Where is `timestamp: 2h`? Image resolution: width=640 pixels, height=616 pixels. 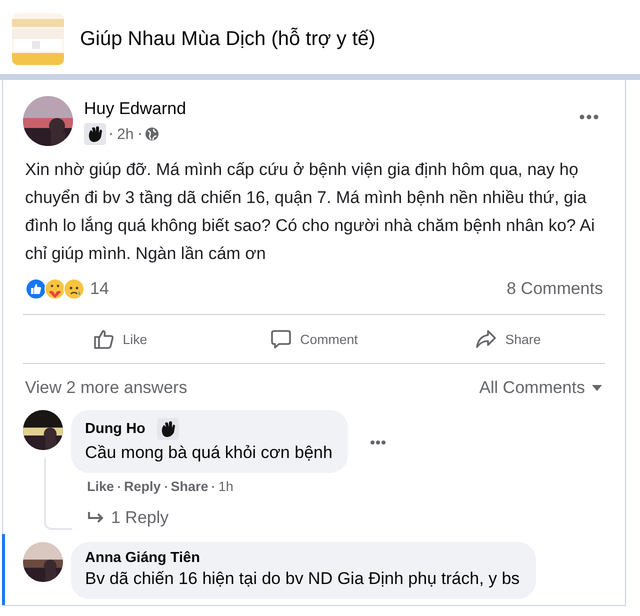
timestamp: 2h is located at coordinates (125, 134).